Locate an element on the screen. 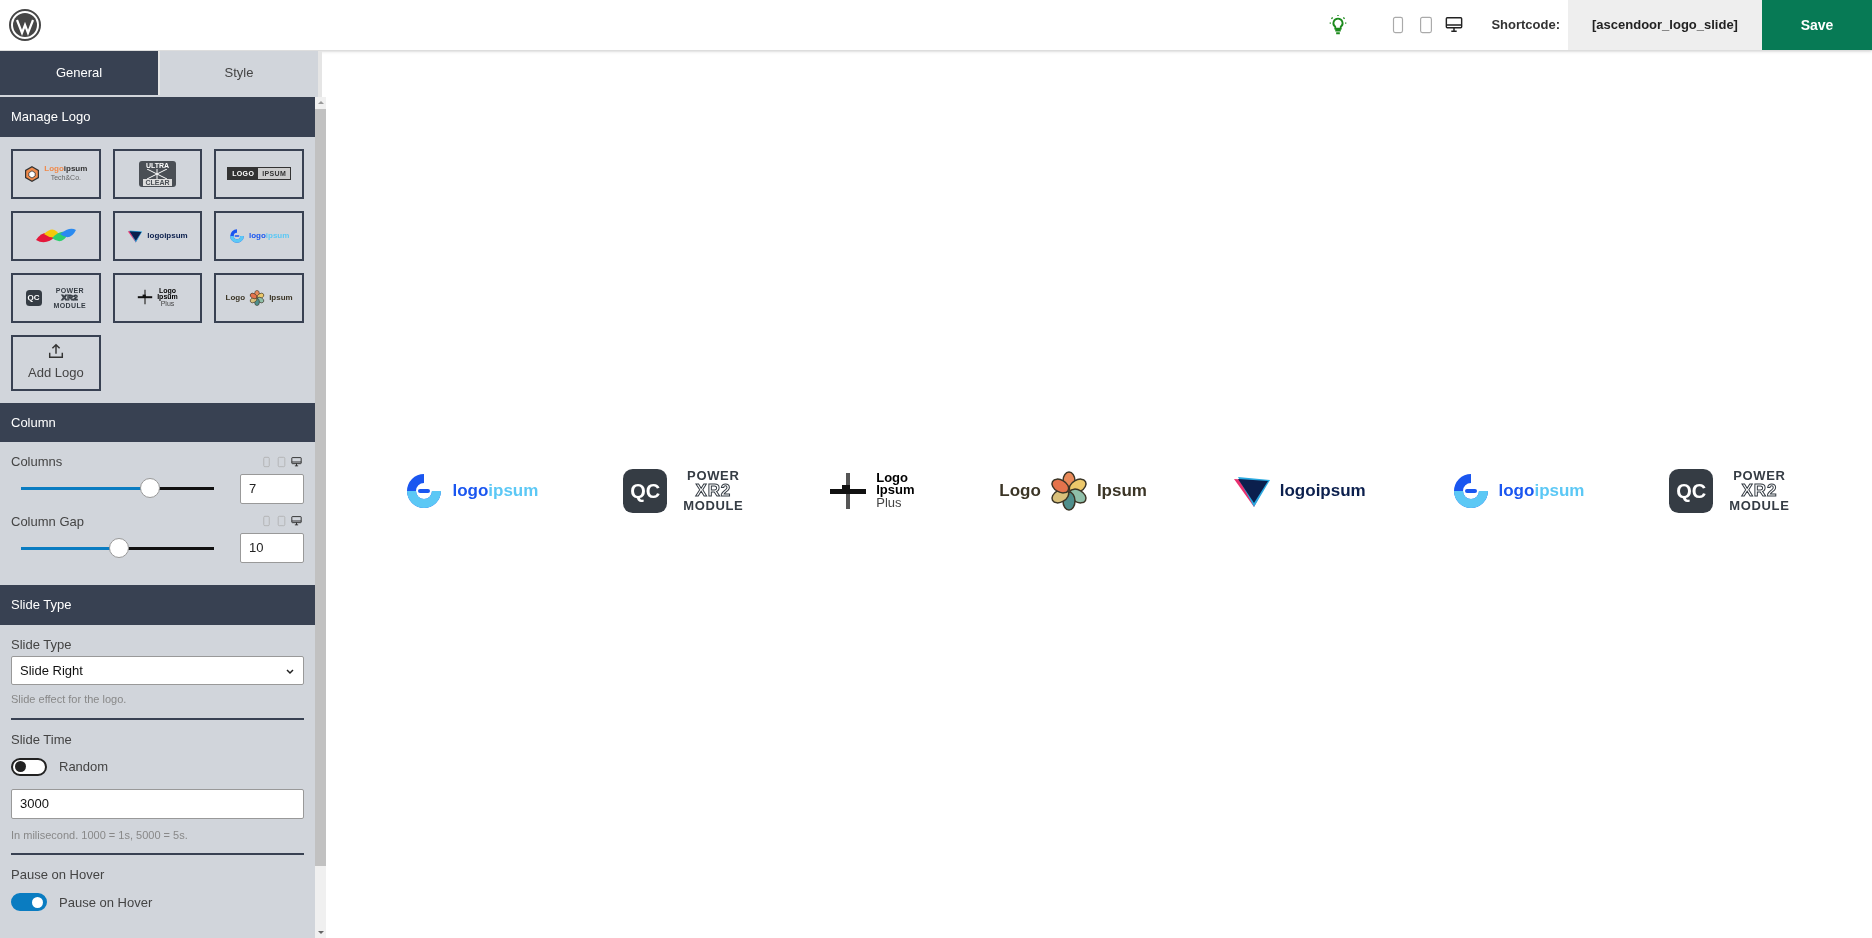  field-label: Pause on Hover is located at coordinates (58, 875).